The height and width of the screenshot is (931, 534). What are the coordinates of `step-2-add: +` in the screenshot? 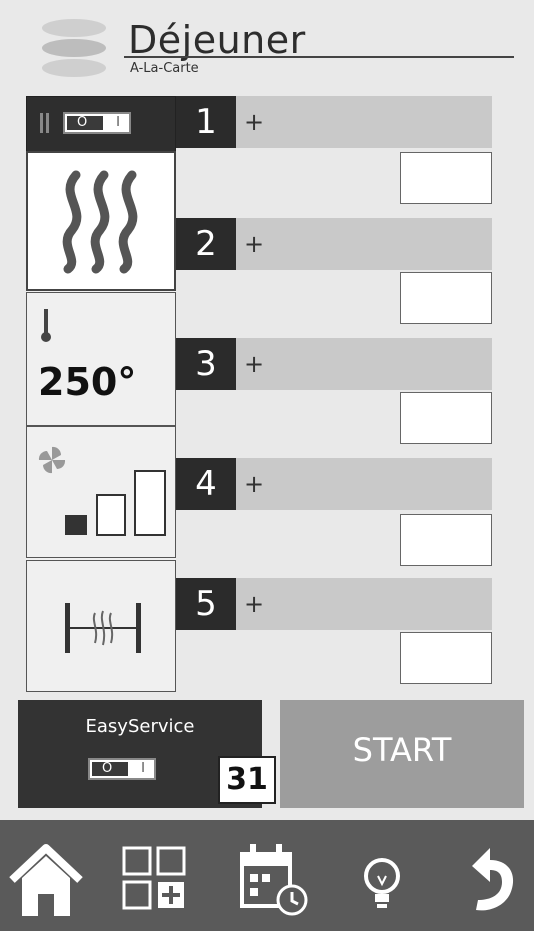 It's located at (254, 244).